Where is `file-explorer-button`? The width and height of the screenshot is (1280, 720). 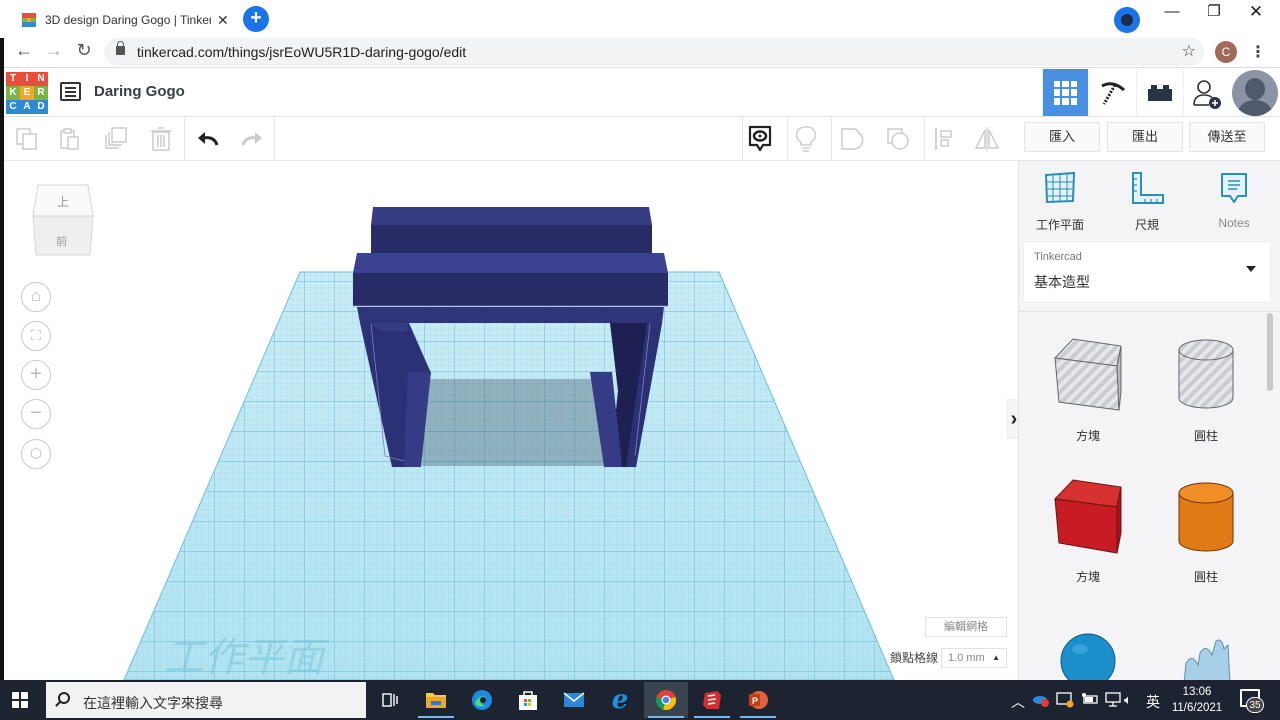 file-explorer-button is located at coordinates (436, 700).